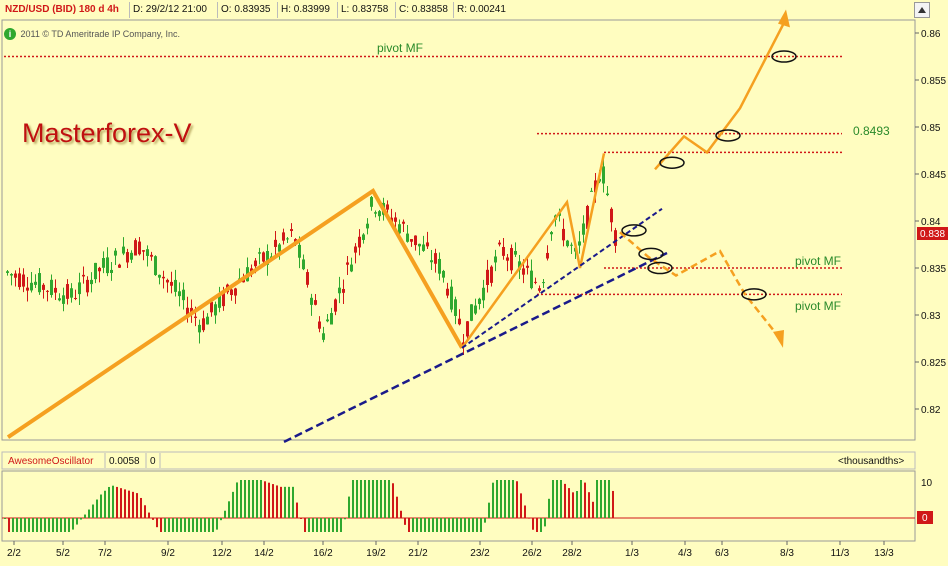 This screenshot has height=566, width=948. What do you see at coordinates (840, 553) in the screenshot?
I see `x-tick-label: 11/3` at bounding box center [840, 553].